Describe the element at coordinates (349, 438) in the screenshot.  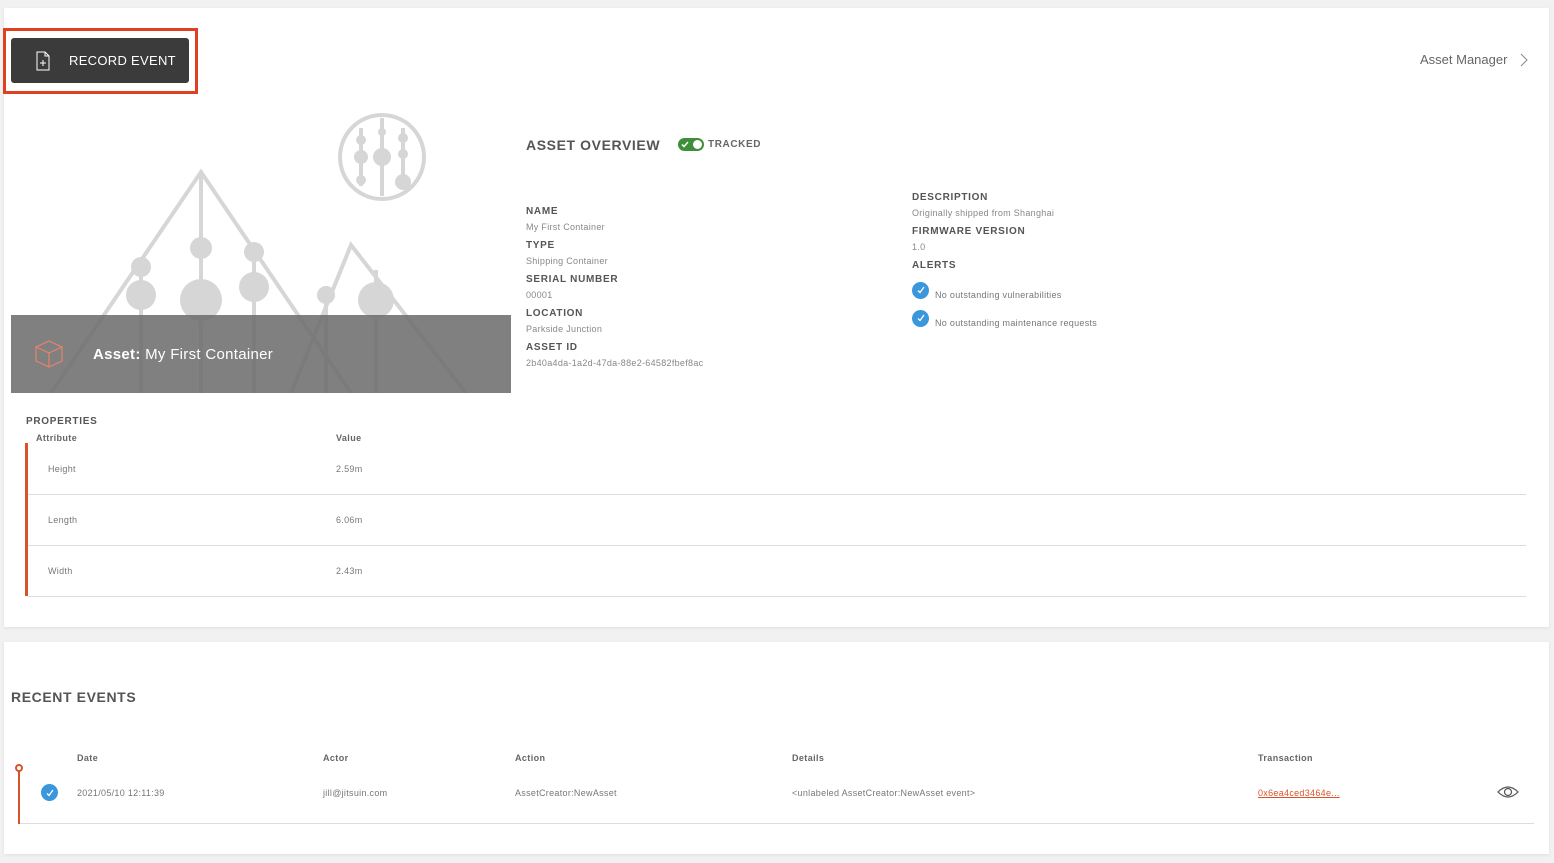
I see `properties-header-value: Value` at that location.